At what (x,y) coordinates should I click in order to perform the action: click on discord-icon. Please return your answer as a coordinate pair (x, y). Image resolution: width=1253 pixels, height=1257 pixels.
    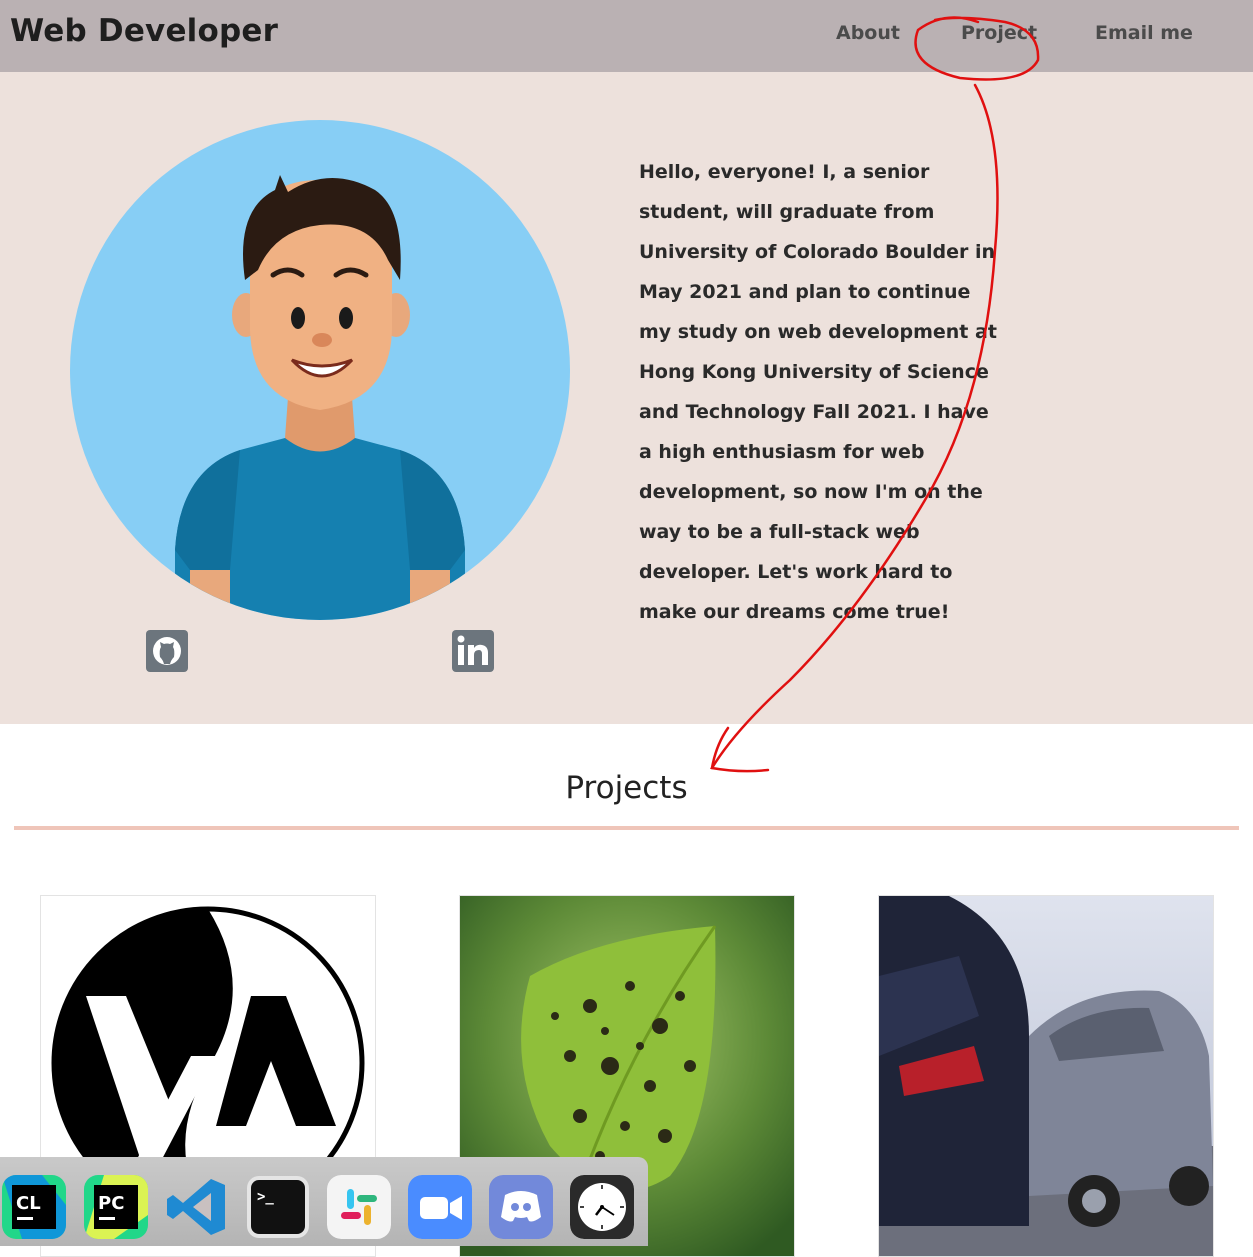
    Looking at the image, I should click on (521, 1207).